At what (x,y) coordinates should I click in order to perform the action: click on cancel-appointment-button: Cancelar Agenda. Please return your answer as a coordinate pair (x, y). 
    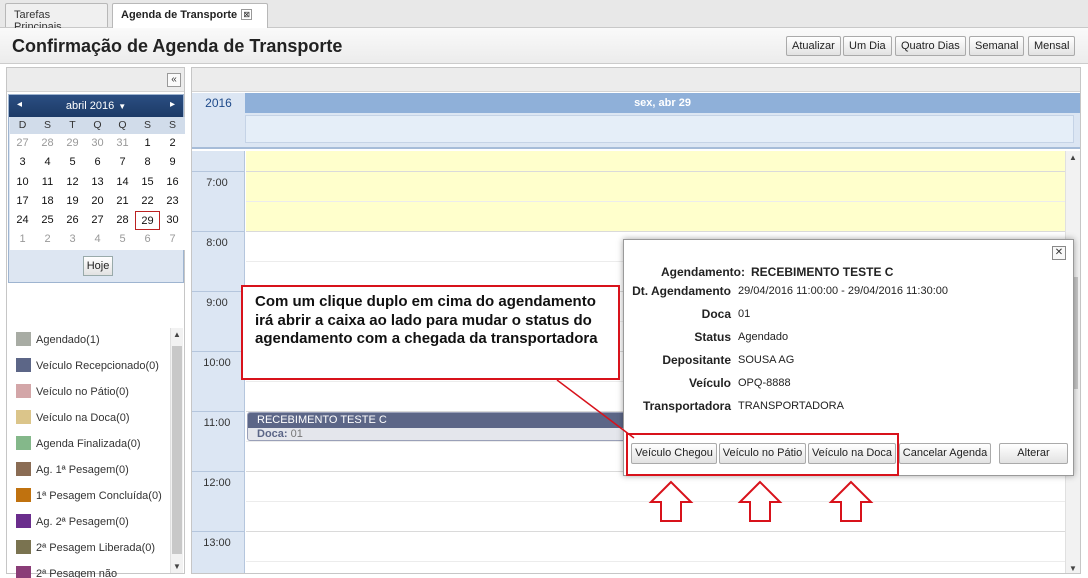
    Looking at the image, I should click on (945, 453).